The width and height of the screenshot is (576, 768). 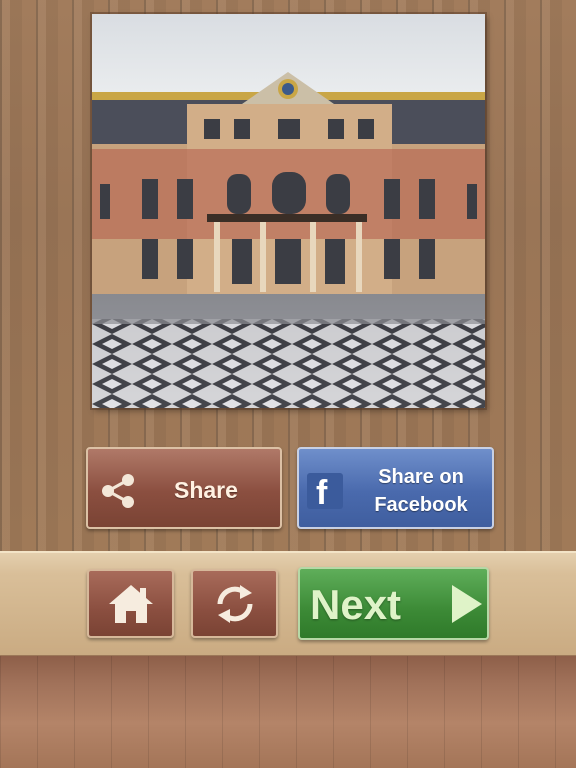 I want to click on next-button: Next, so click(x=393, y=603).